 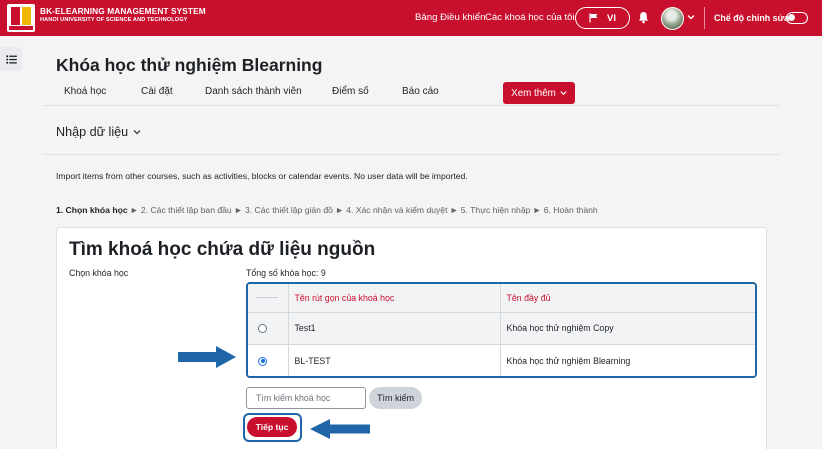 What do you see at coordinates (672, 18) in the screenshot?
I see `user-avatar` at bounding box center [672, 18].